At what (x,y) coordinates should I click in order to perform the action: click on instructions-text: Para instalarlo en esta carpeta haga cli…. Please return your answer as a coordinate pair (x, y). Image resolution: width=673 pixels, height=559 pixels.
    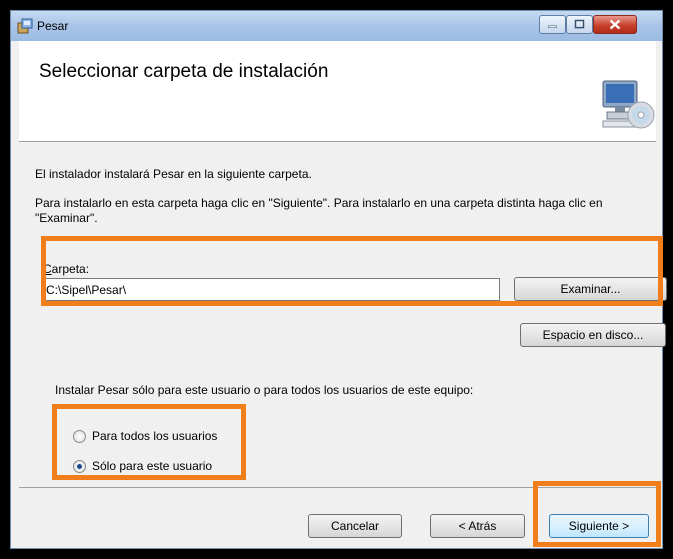
    Looking at the image, I should click on (319, 210).